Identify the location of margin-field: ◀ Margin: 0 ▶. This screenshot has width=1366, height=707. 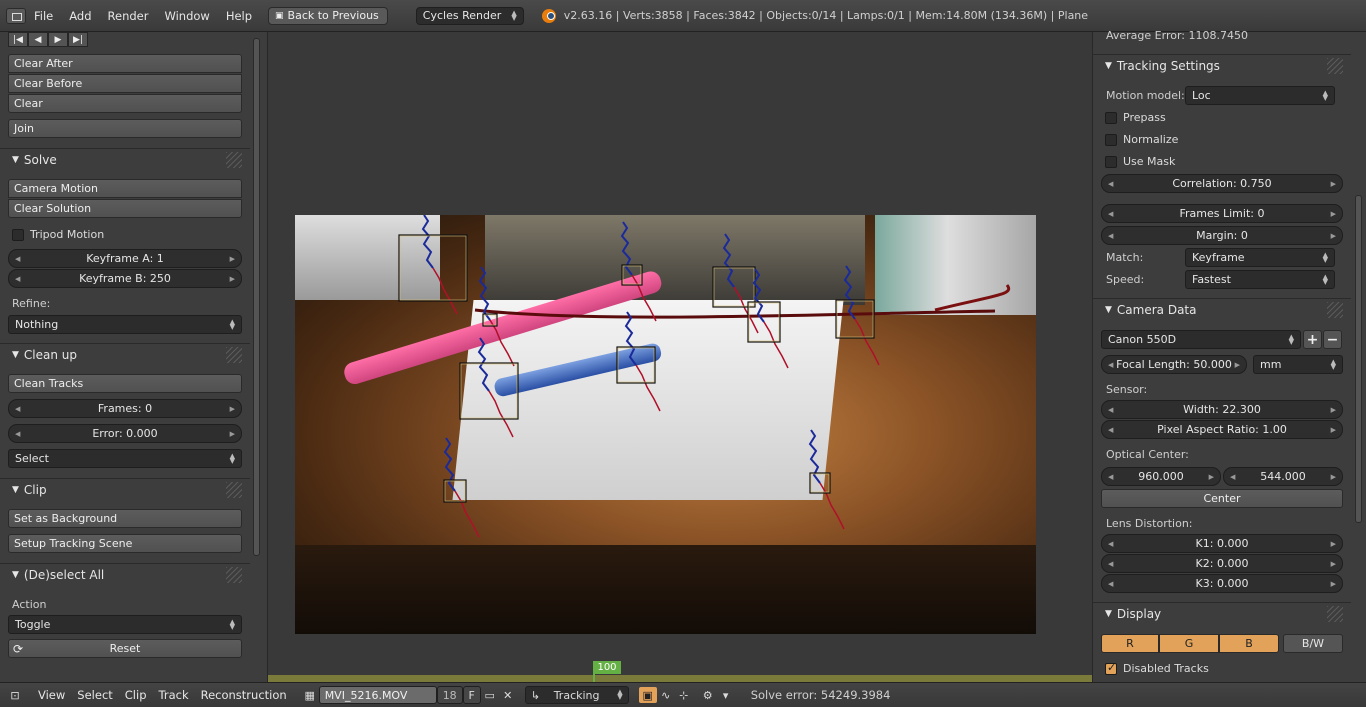
(1222, 235).